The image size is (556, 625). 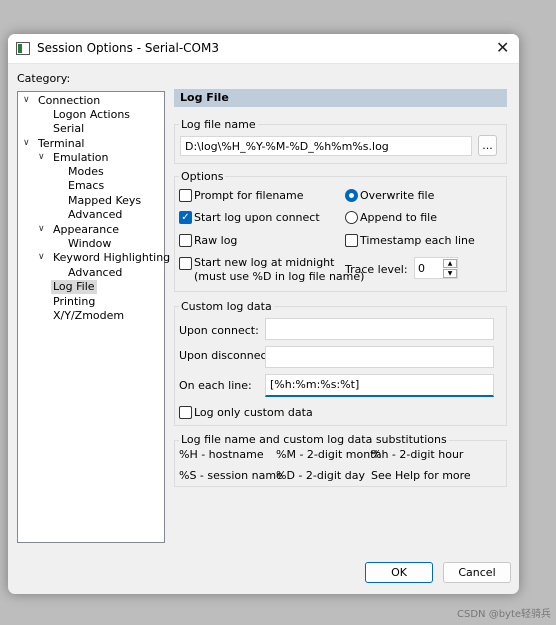 What do you see at coordinates (450, 273) in the screenshot?
I see `spin-down-icon: ▼` at bounding box center [450, 273].